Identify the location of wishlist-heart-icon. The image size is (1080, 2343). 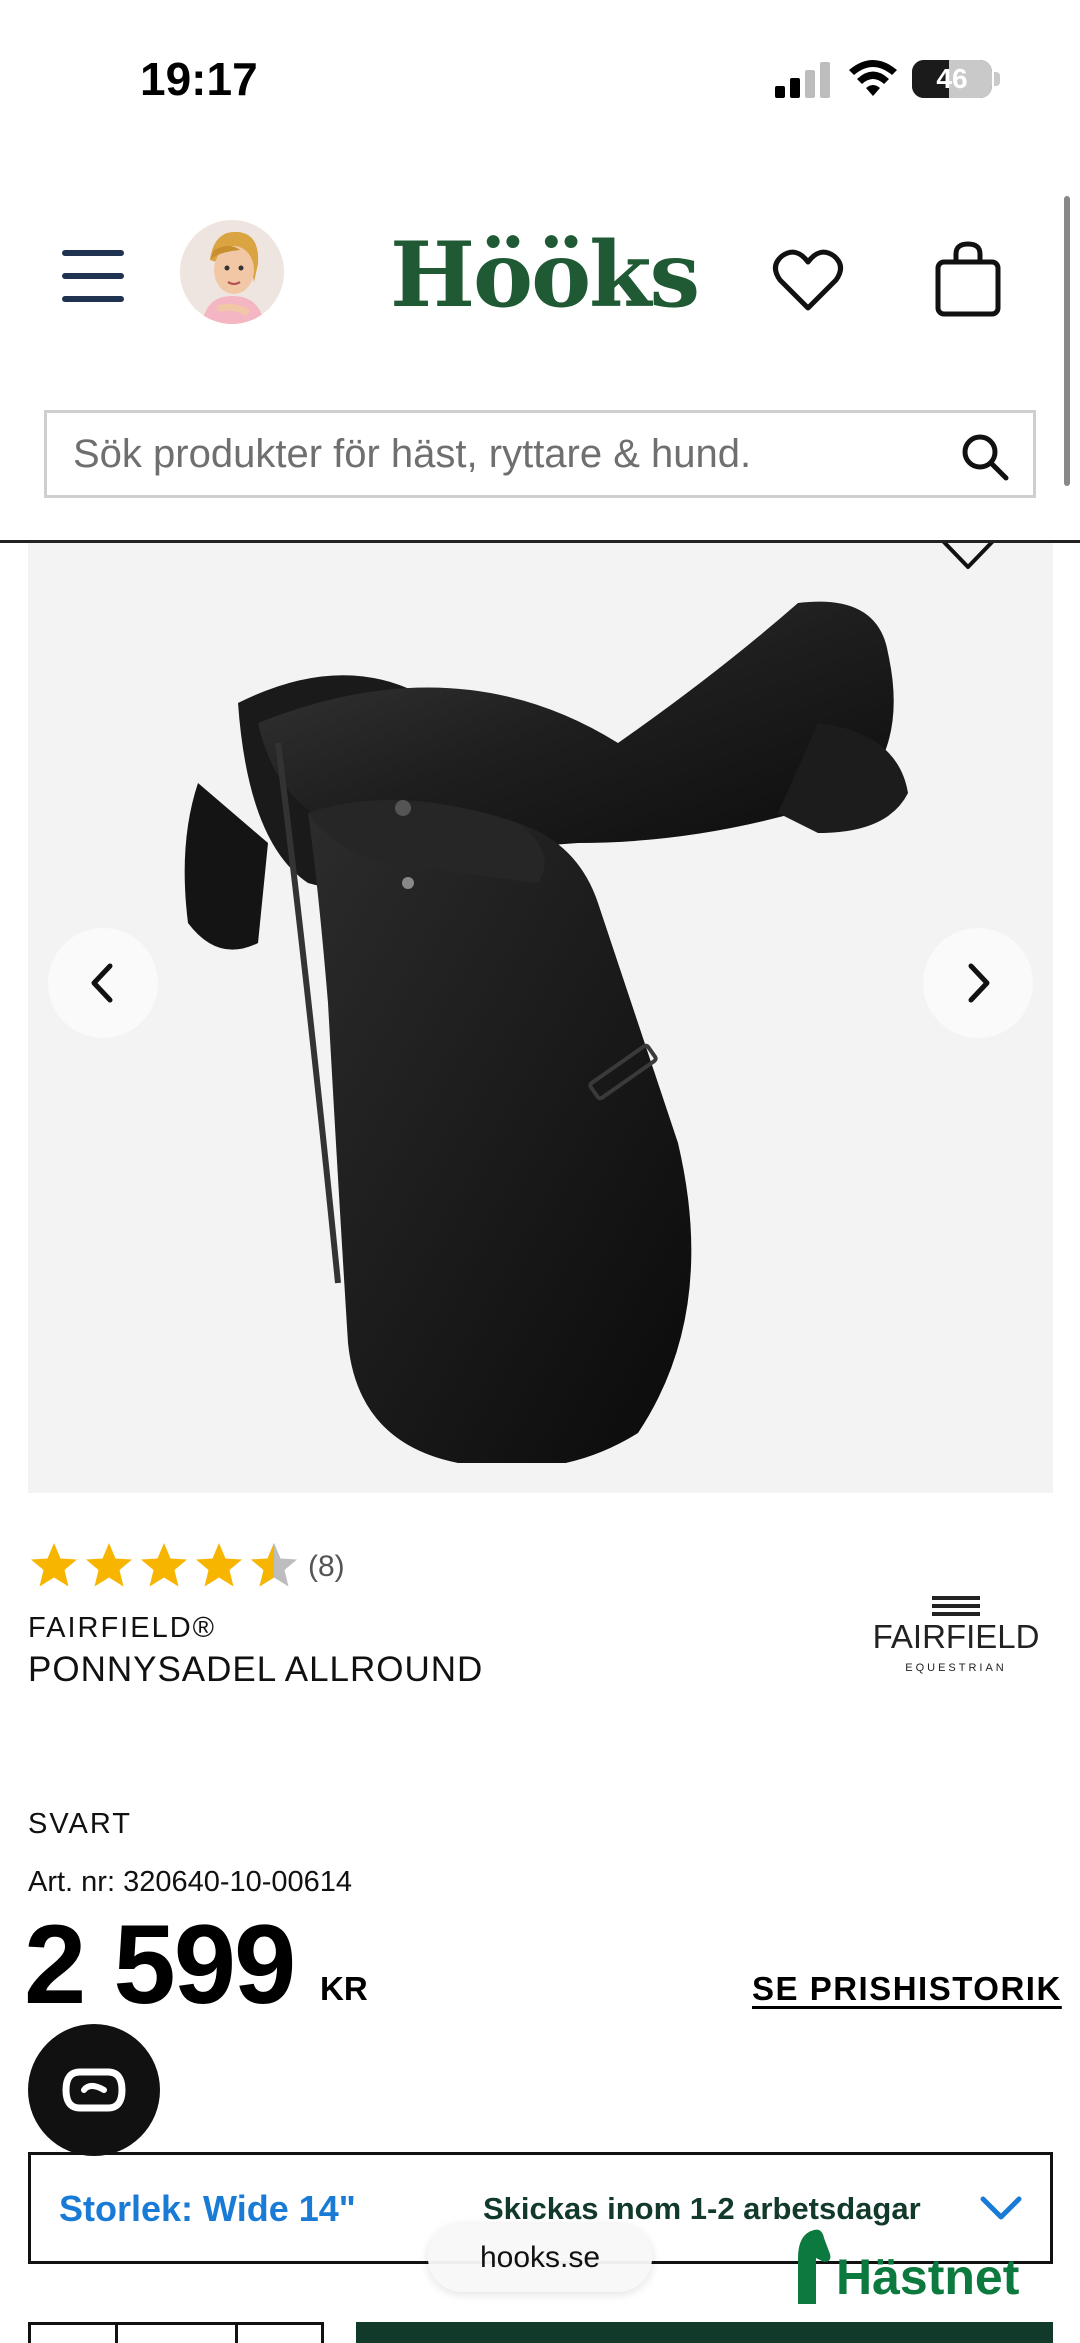
(808, 281).